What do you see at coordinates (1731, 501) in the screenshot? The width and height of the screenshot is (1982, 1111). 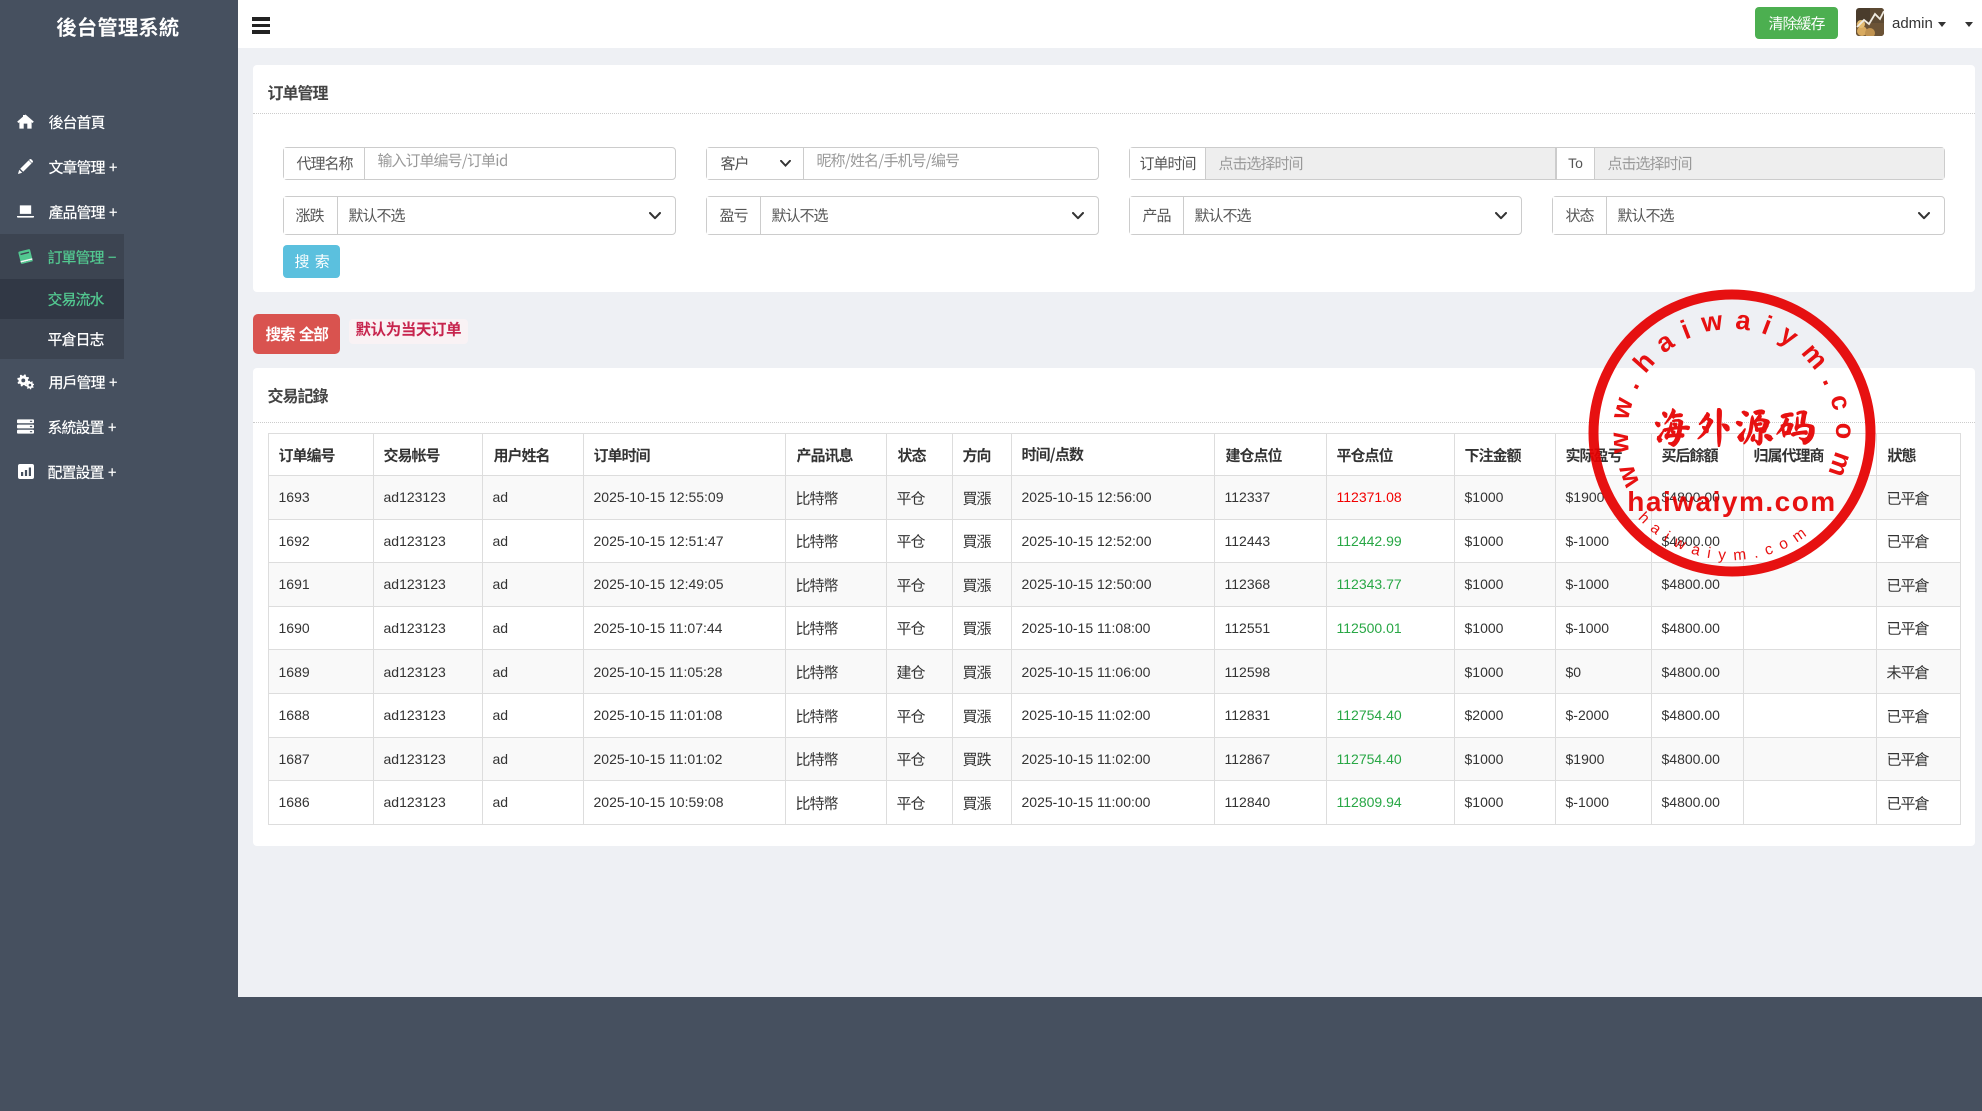 I see `svg-text: haiwaiym.com` at bounding box center [1731, 501].